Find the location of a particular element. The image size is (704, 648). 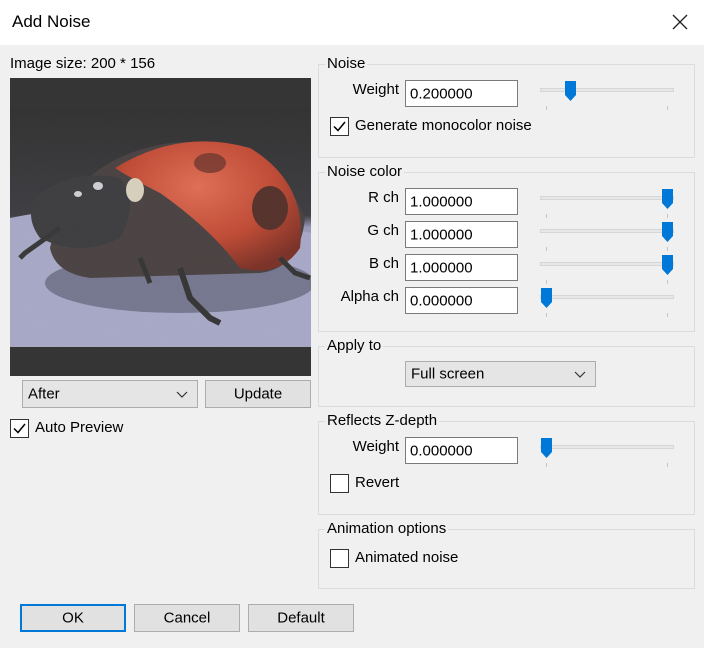

noise-color-group-title: Noise color is located at coordinates (365, 171).